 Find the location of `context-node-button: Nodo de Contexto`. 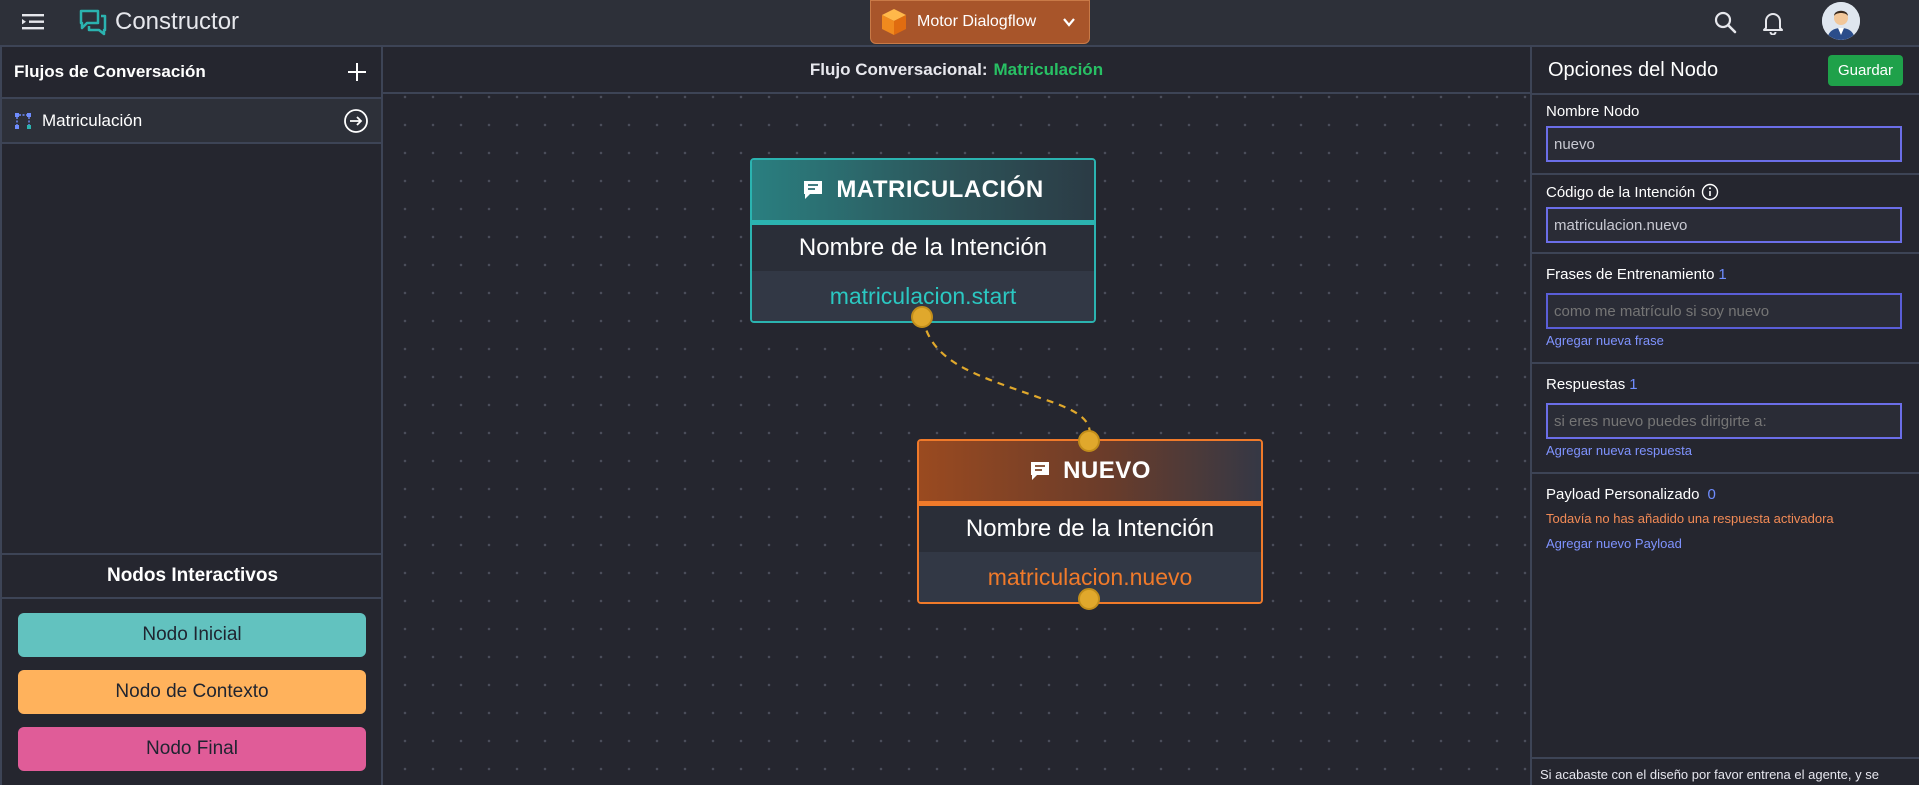

context-node-button: Nodo de Contexto is located at coordinates (192, 692).